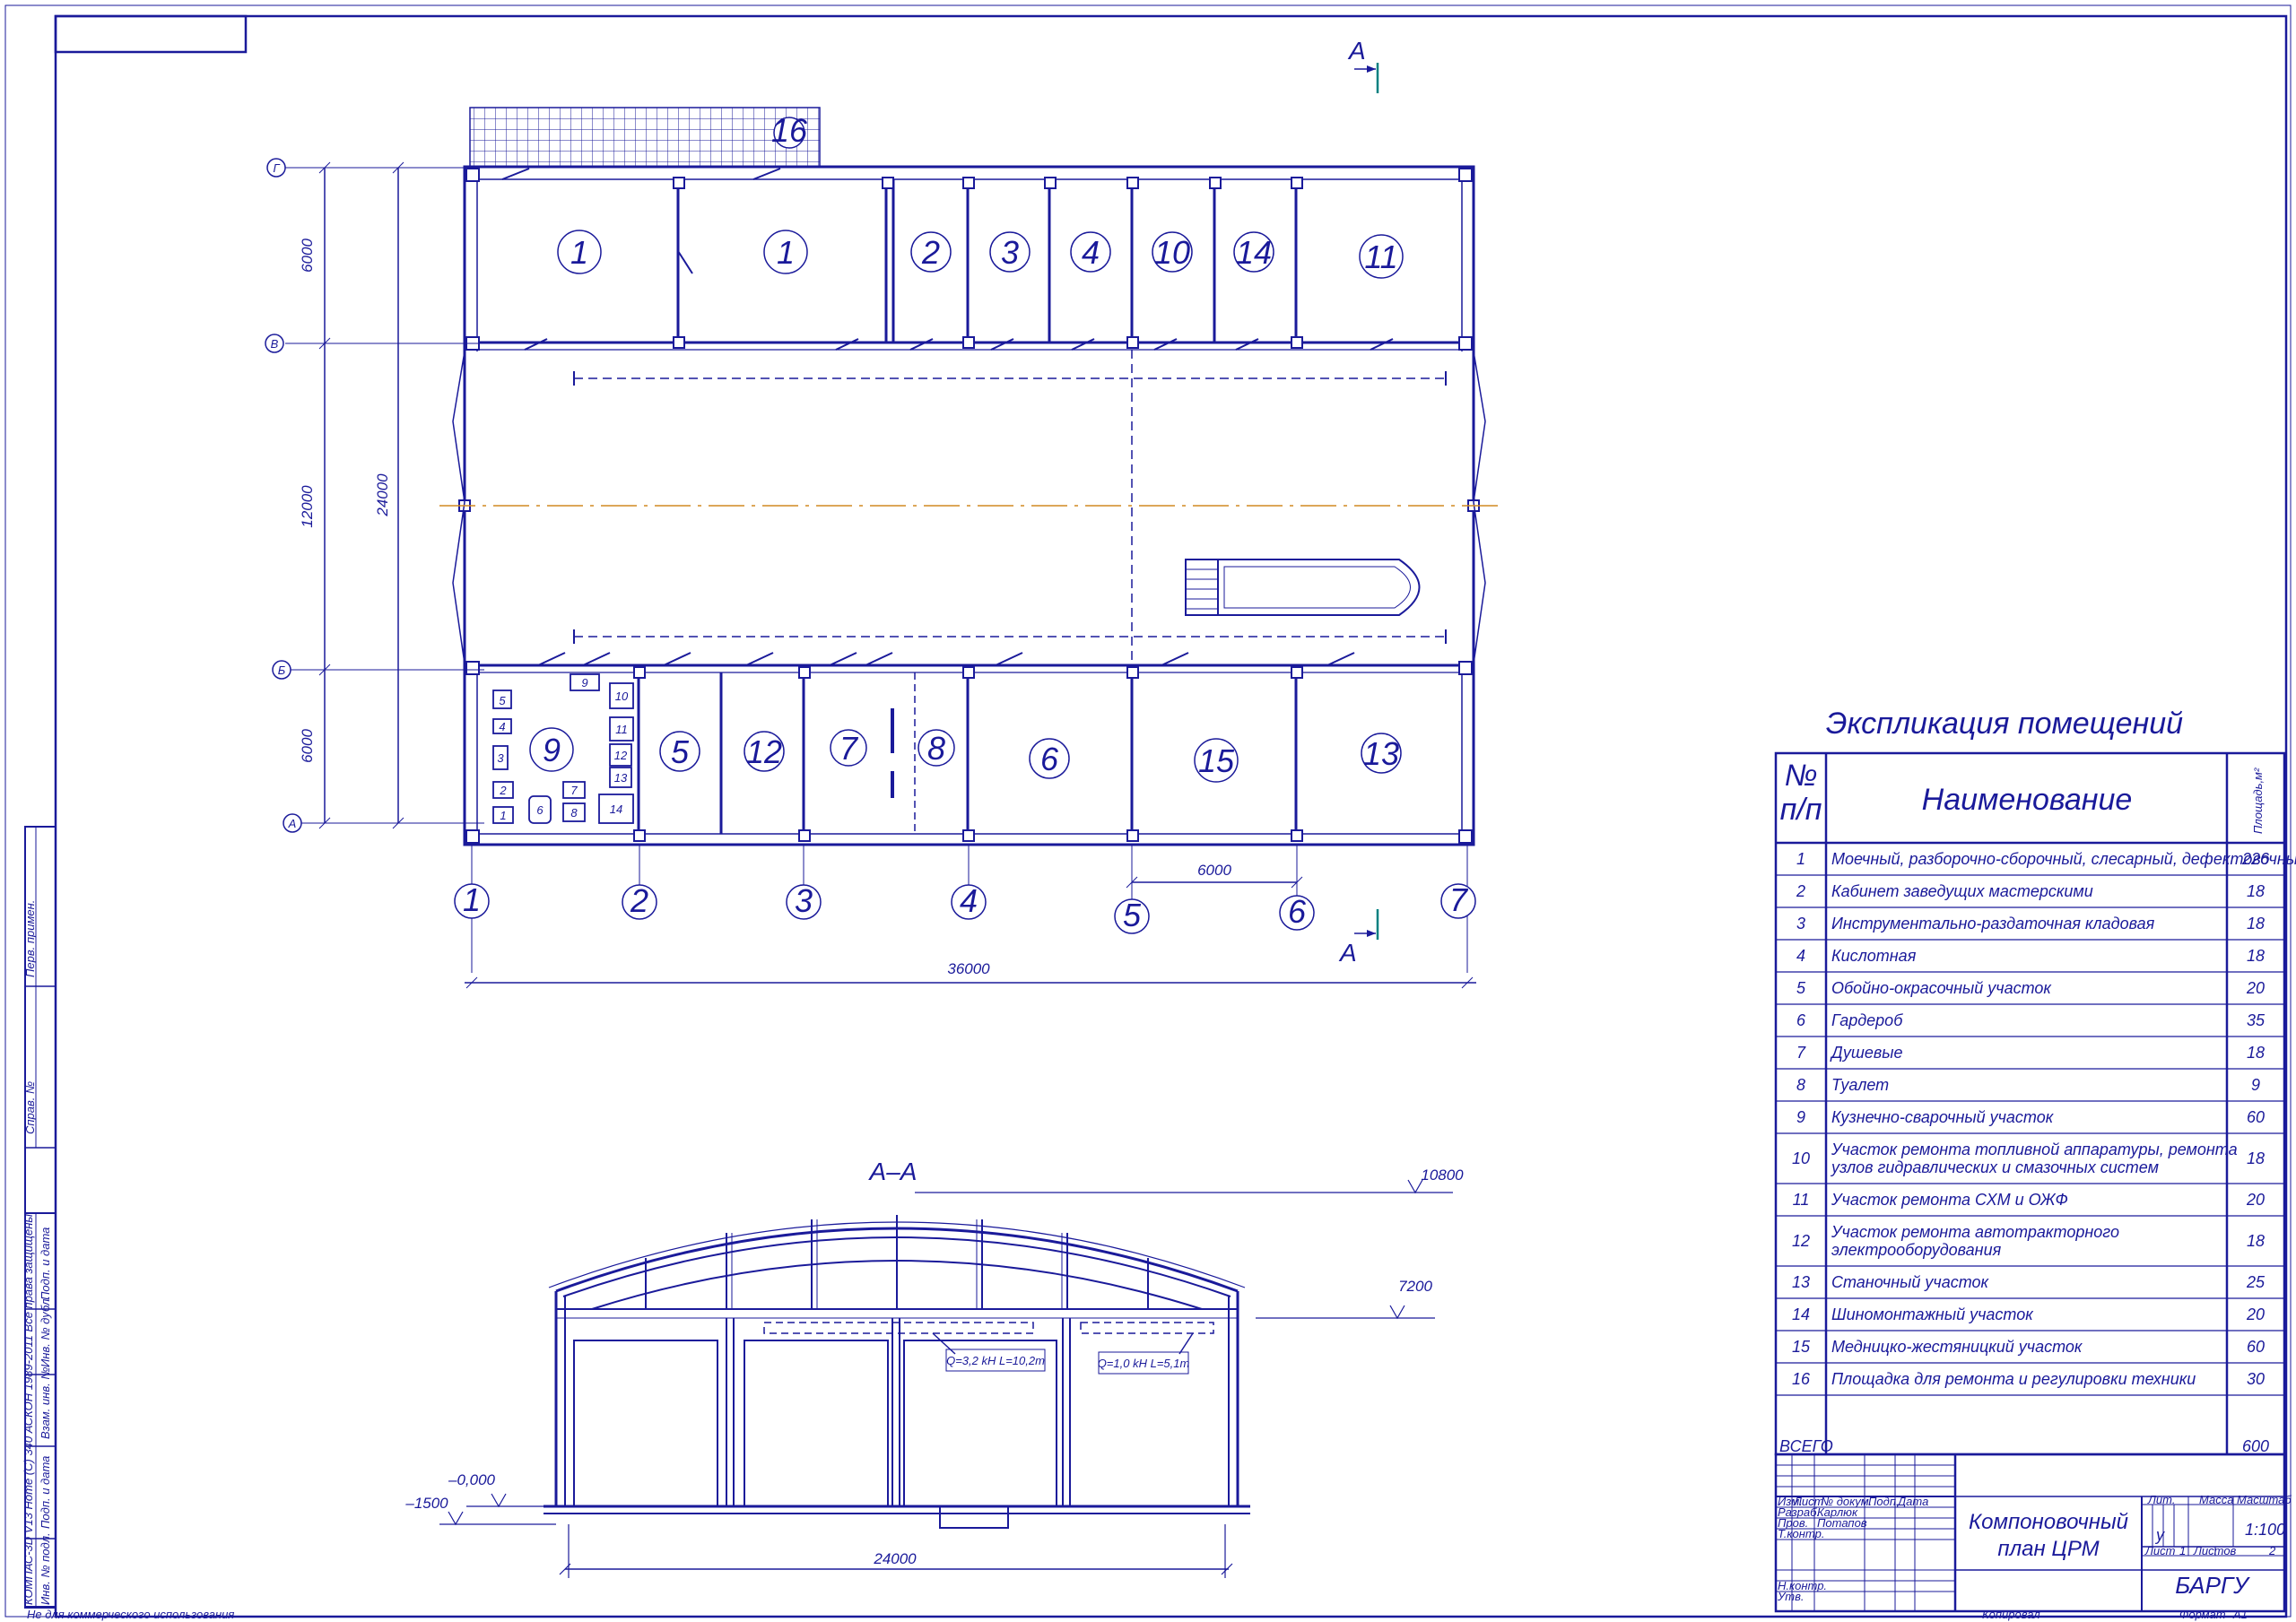  What do you see at coordinates (621, 755) in the screenshot?
I see `svg-text: 12` at bounding box center [621, 755].